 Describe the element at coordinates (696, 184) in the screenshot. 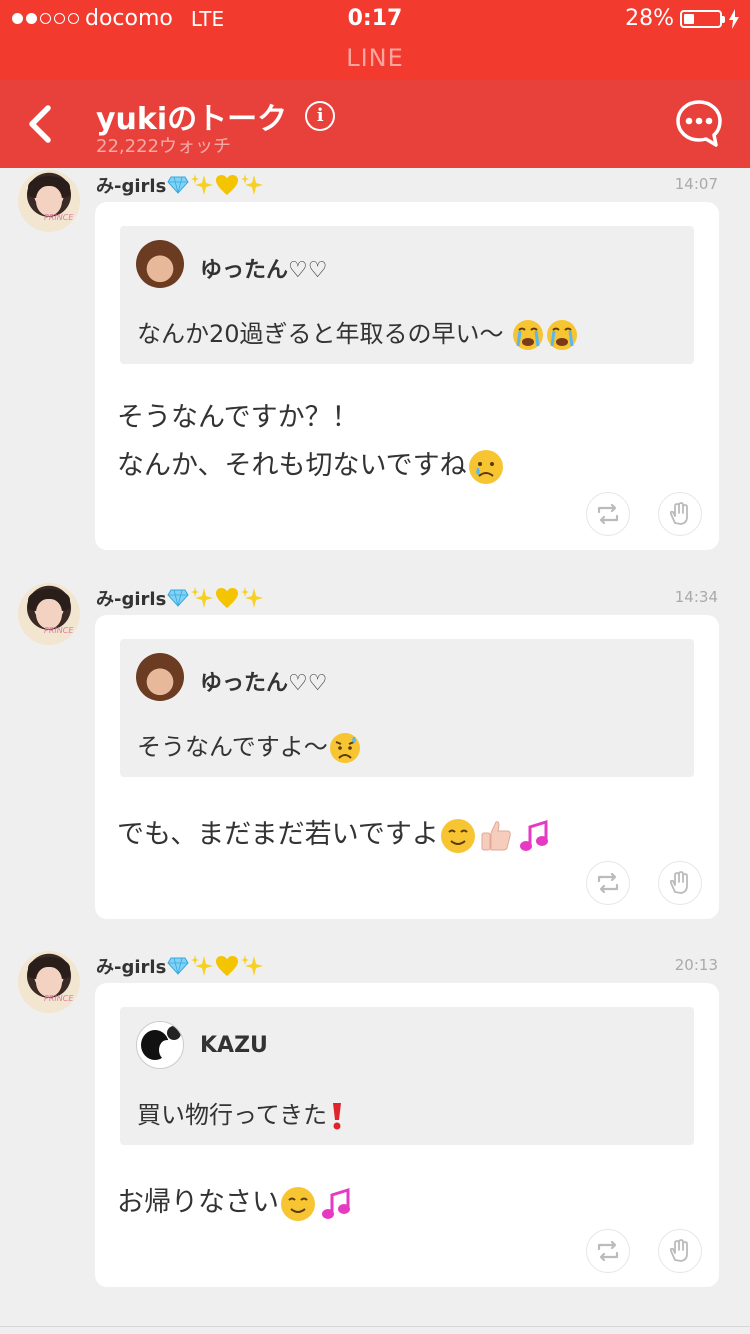

I see `post-time: 14:07` at that location.